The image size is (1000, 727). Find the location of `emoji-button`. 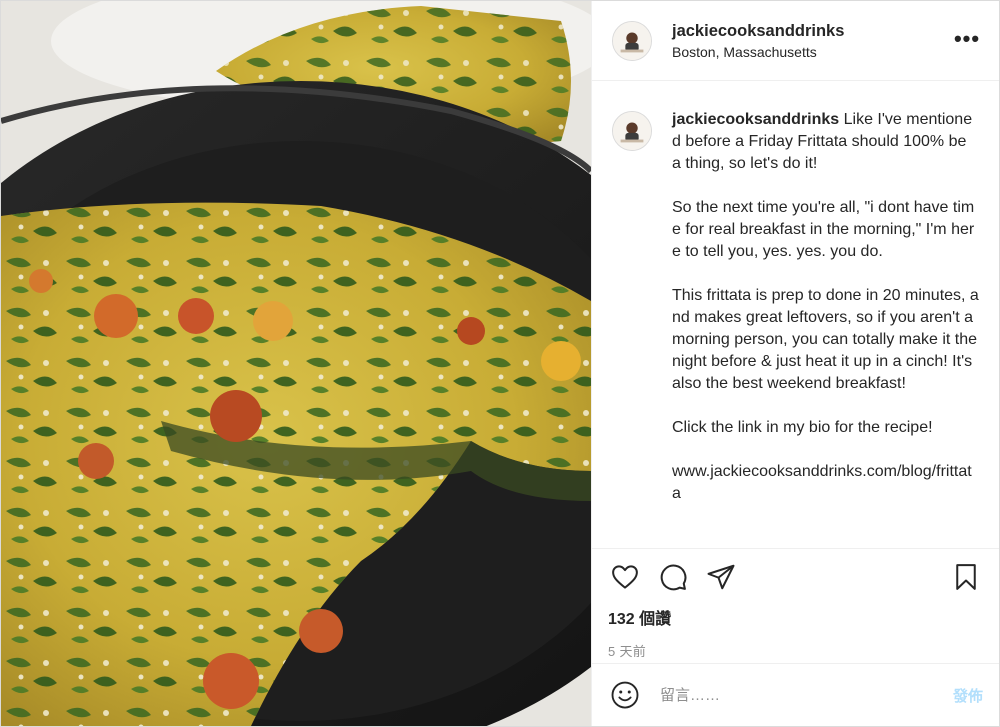

emoji-button is located at coordinates (625, 695).